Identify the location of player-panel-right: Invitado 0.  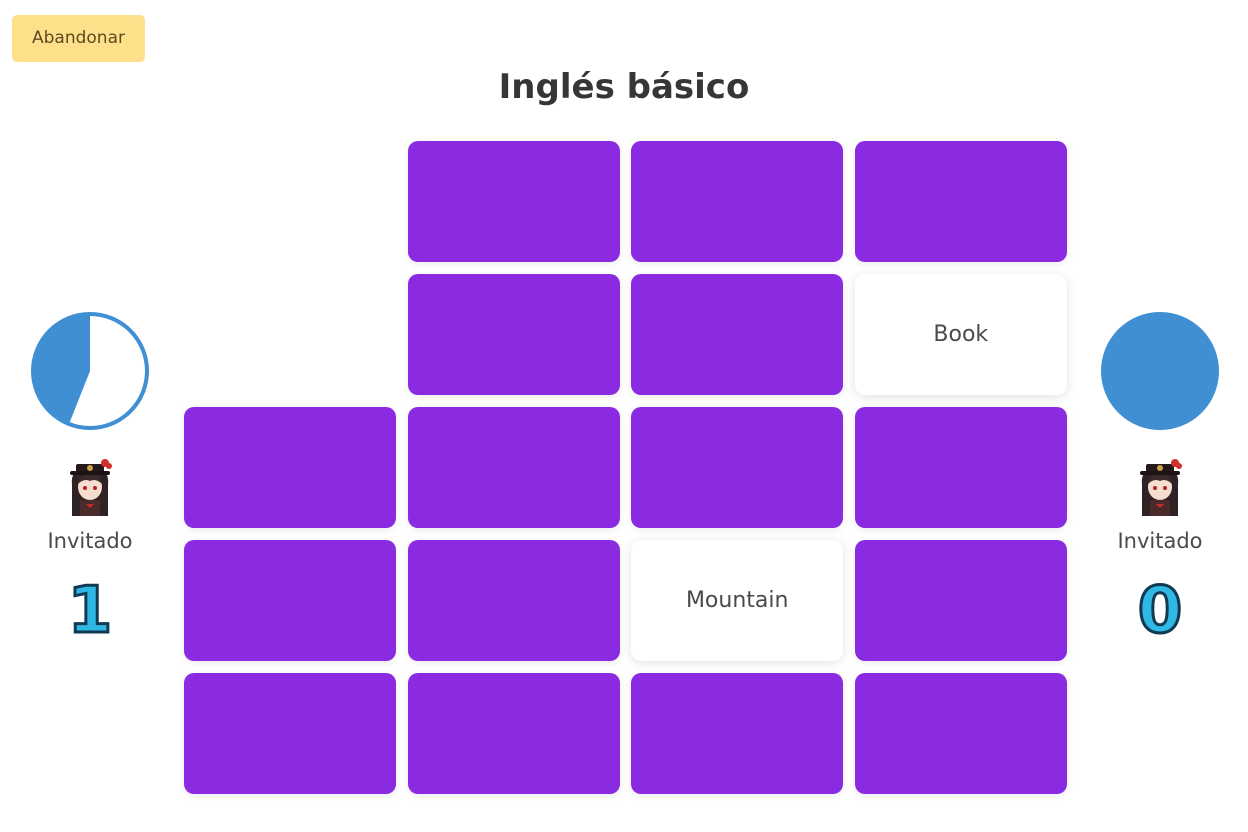
(1160, 479).